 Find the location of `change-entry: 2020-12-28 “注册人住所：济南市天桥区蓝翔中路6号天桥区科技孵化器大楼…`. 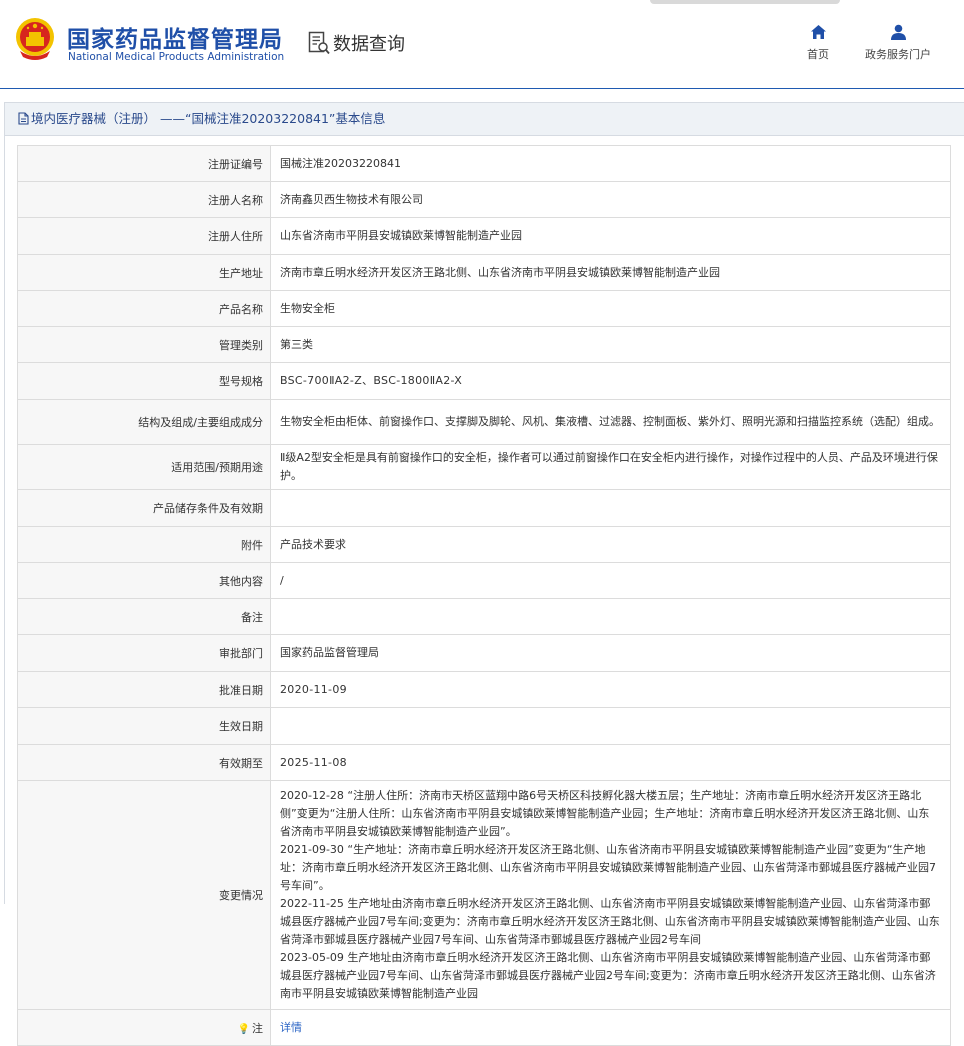

change-entry: 2020-12-28 “注册人住所：济南市天桥区蓝翔中路6号天桥区科技孵化器大楼… is located at coordinates (605, 813).